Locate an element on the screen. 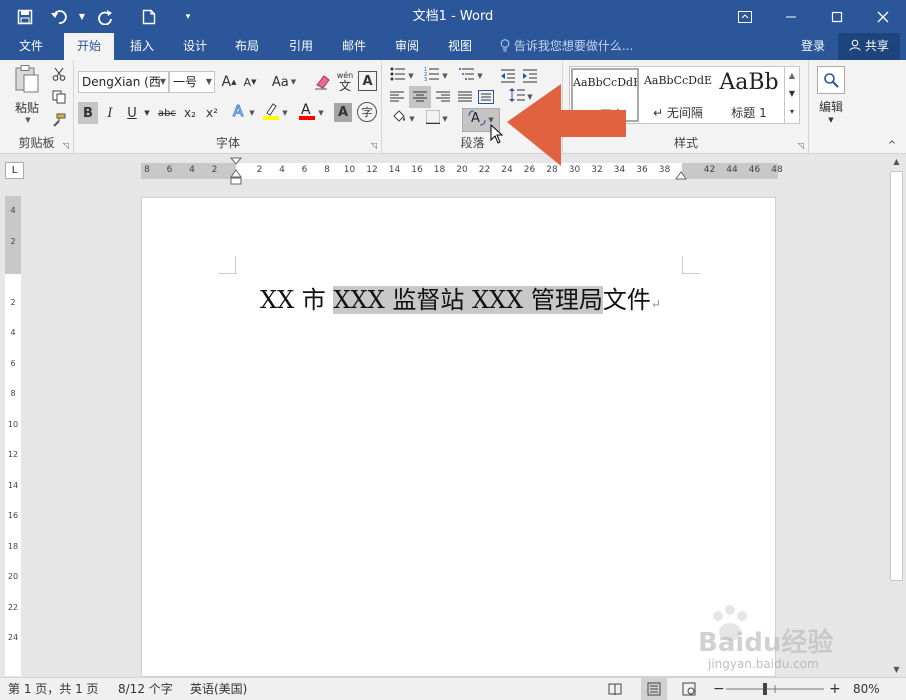  numbering-button: 1 2 3 ▼ is located at coordinates (436, 76).